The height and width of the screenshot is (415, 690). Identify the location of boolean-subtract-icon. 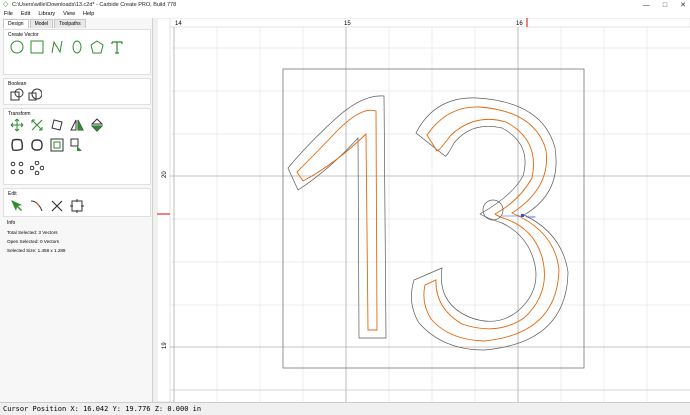
(35, 95).